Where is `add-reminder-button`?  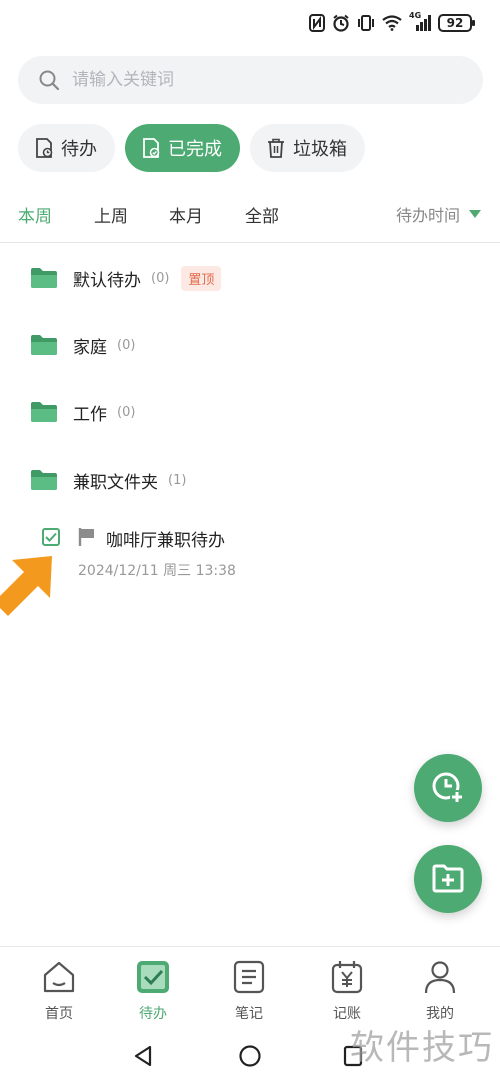 add-reminder-button is located at coordinates (448, 788).